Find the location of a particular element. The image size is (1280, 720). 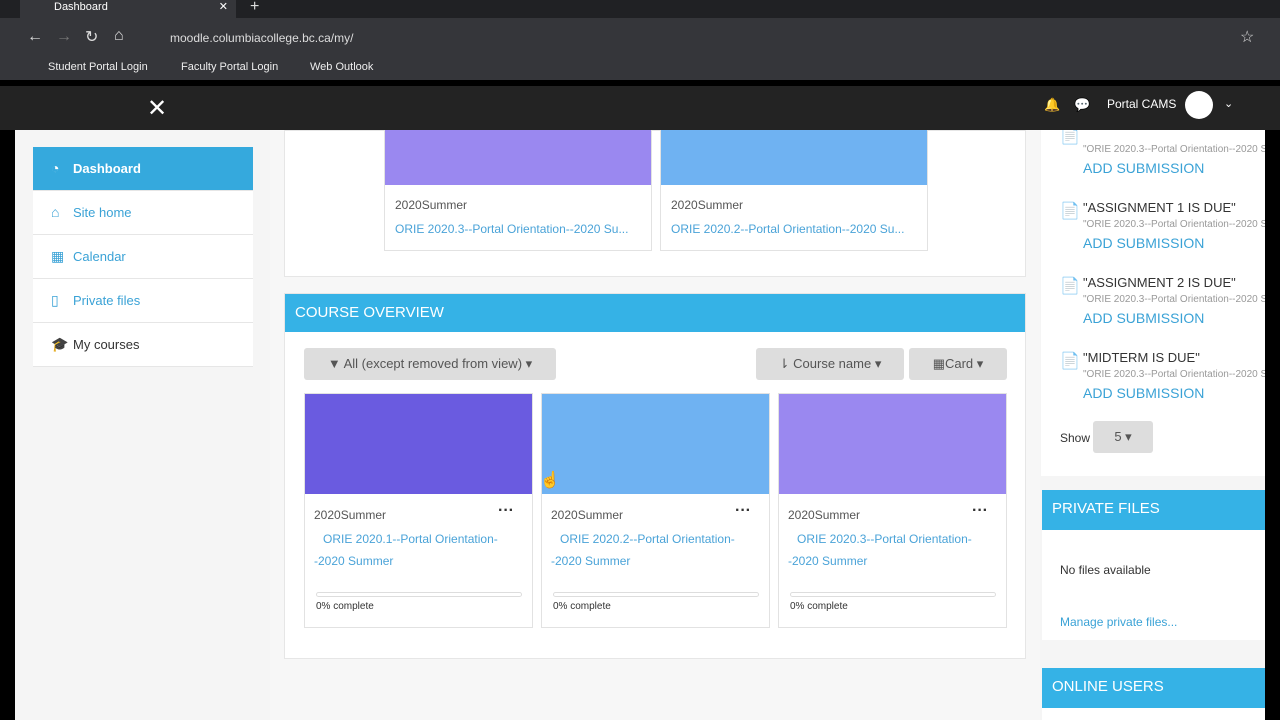

bell-icon: 🔔 is located at coordinates (1052, 105).